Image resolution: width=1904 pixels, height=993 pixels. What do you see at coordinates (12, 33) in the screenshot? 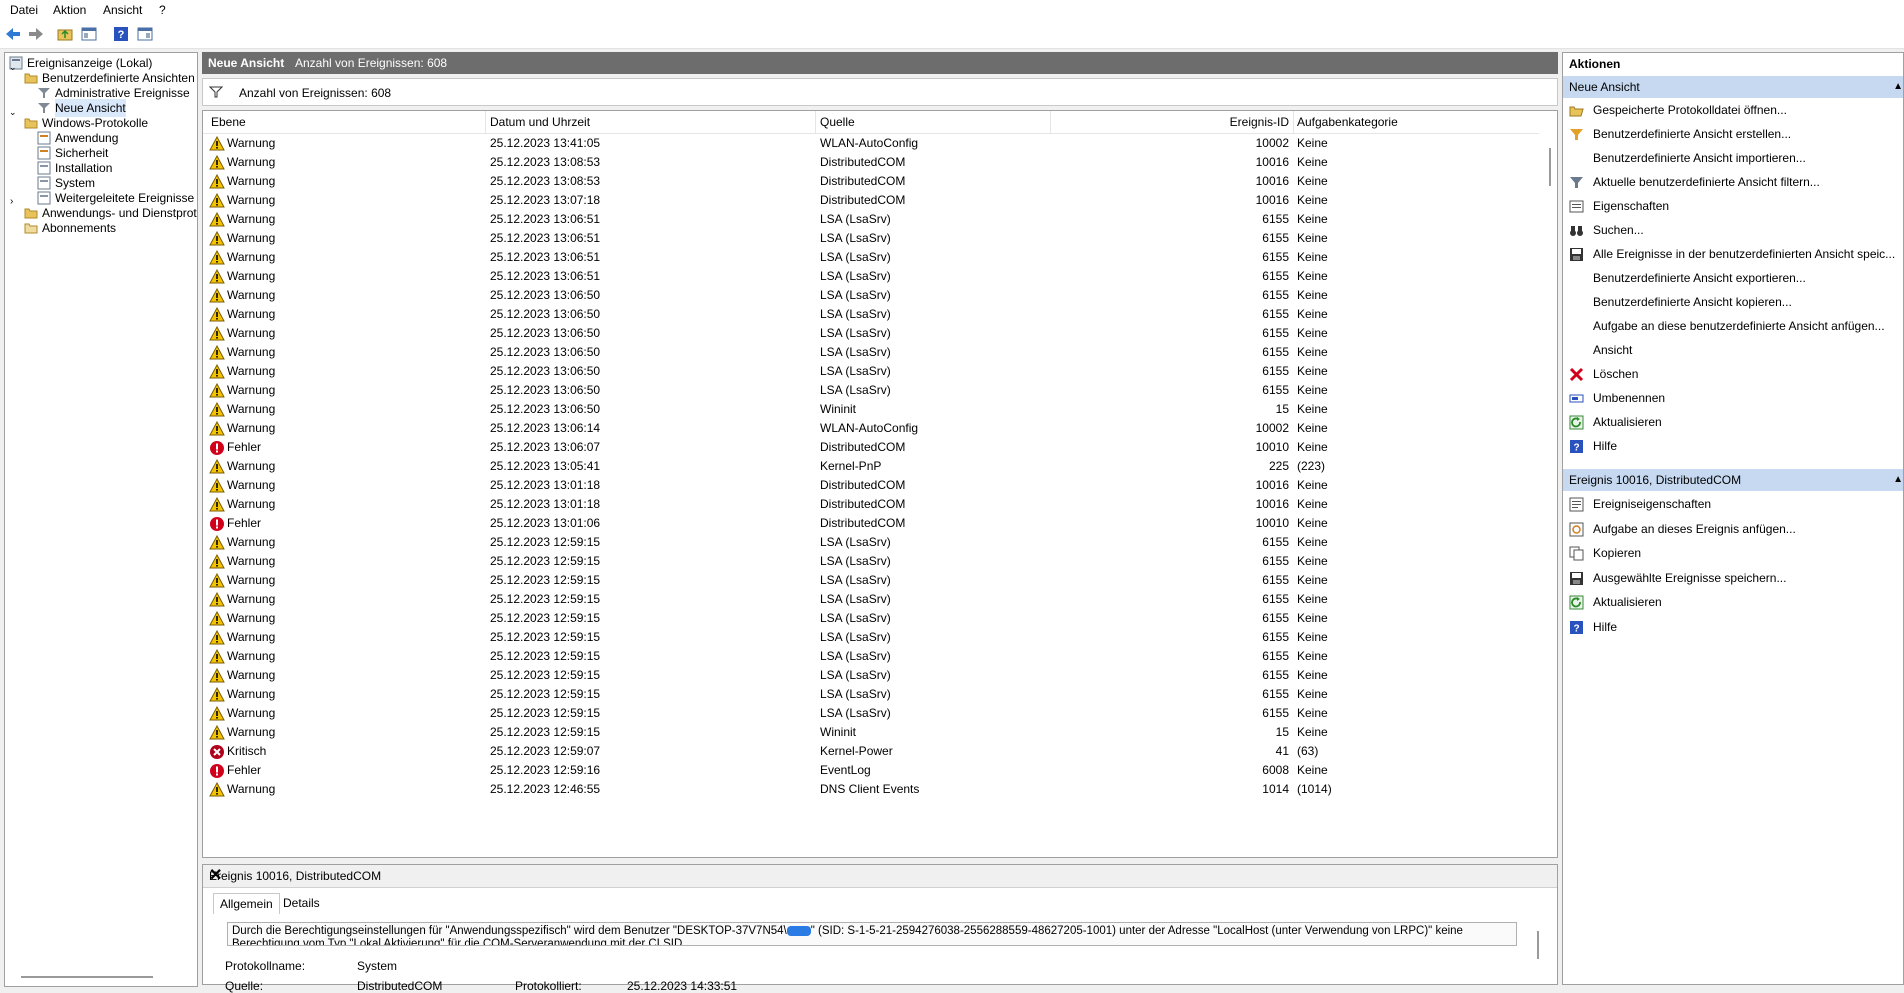
I see `back-icon` at bounding box center [12, 33].